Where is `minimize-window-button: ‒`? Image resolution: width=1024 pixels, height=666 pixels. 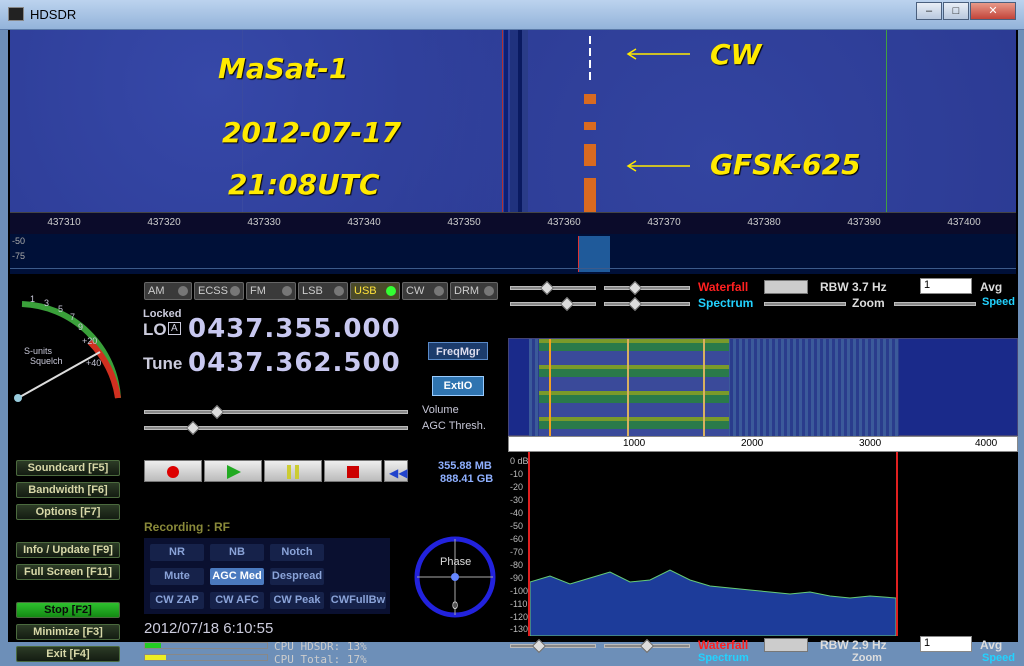 minimize-window-button: ‒ is located at coordinates (929, 11).